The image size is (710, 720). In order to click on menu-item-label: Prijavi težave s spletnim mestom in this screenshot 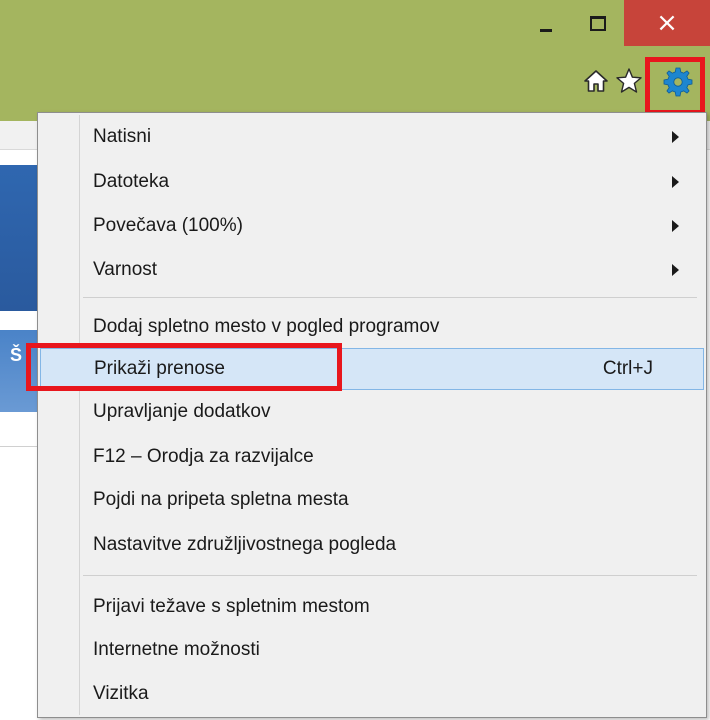, I will do `click(231, 606)`.